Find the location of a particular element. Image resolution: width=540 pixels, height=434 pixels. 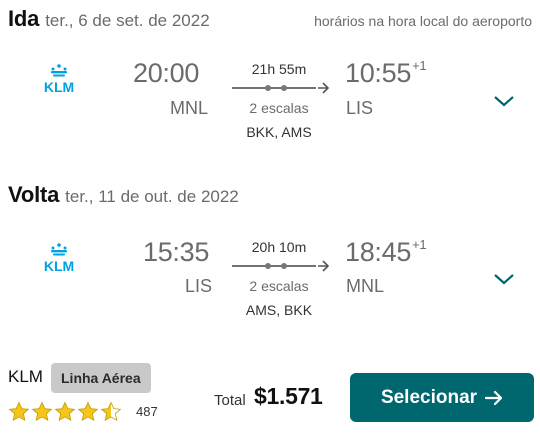

return-depart-time: 15:35 is located at coordinates (176, 252).